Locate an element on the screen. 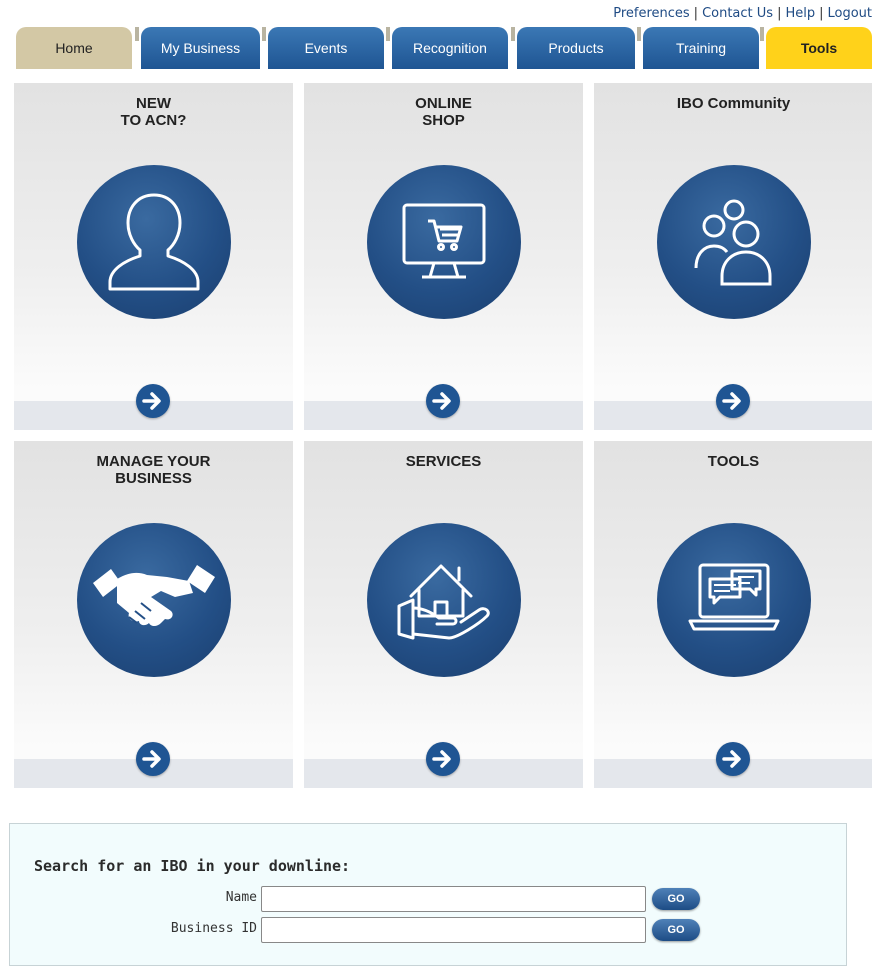 This screenshot has width=872, height=966. name-label: Name is located at coordinates (241, 897).